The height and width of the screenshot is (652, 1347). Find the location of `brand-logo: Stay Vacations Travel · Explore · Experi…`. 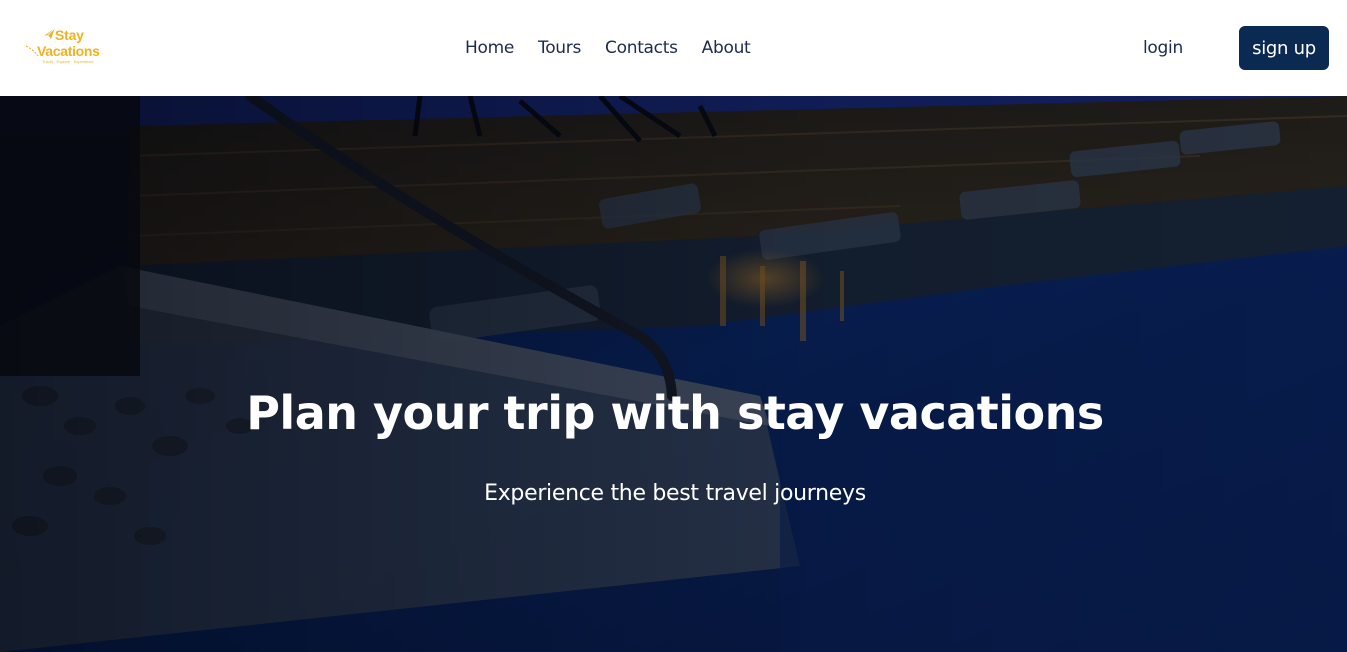

brand-logo: Stay Vacations Travel · Explore · Experi… is located at coordinates (67, 47).